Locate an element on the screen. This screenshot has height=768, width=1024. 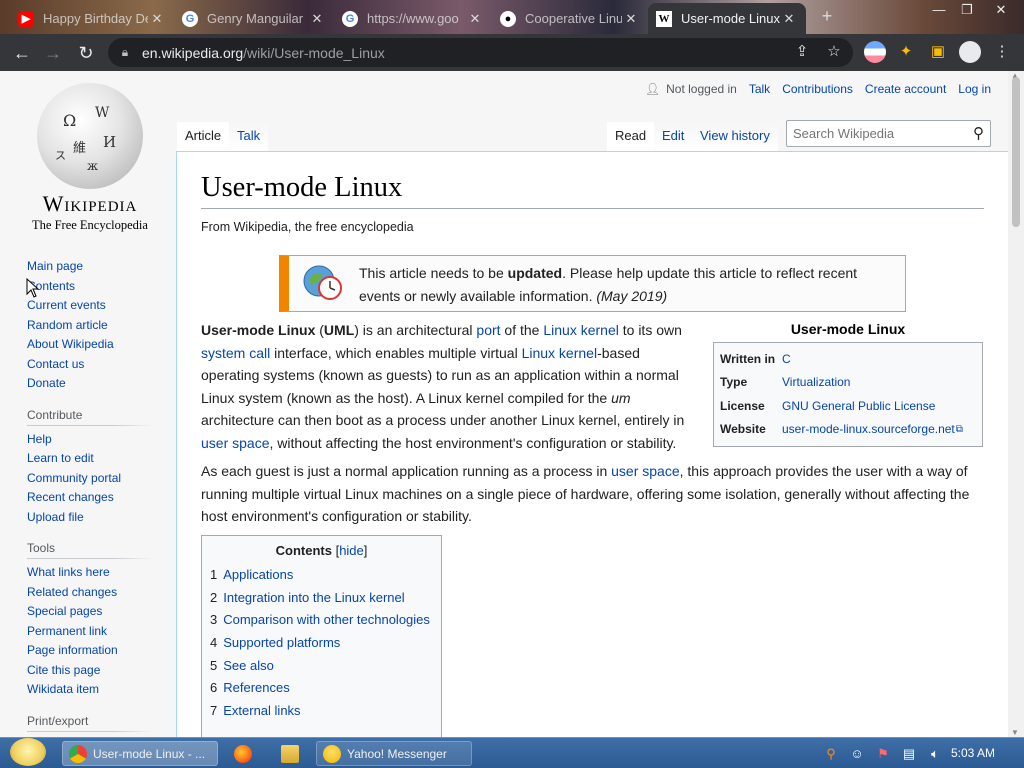
sidebar-item-help: Help is located at coordinates (102, 440).